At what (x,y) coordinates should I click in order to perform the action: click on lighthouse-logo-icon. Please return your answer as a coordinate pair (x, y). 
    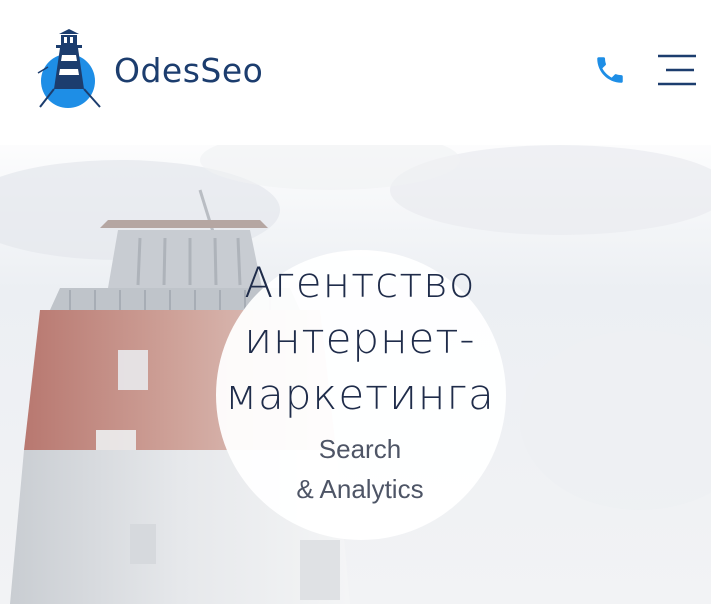
    Looking at the image, I should click on (69, 68).